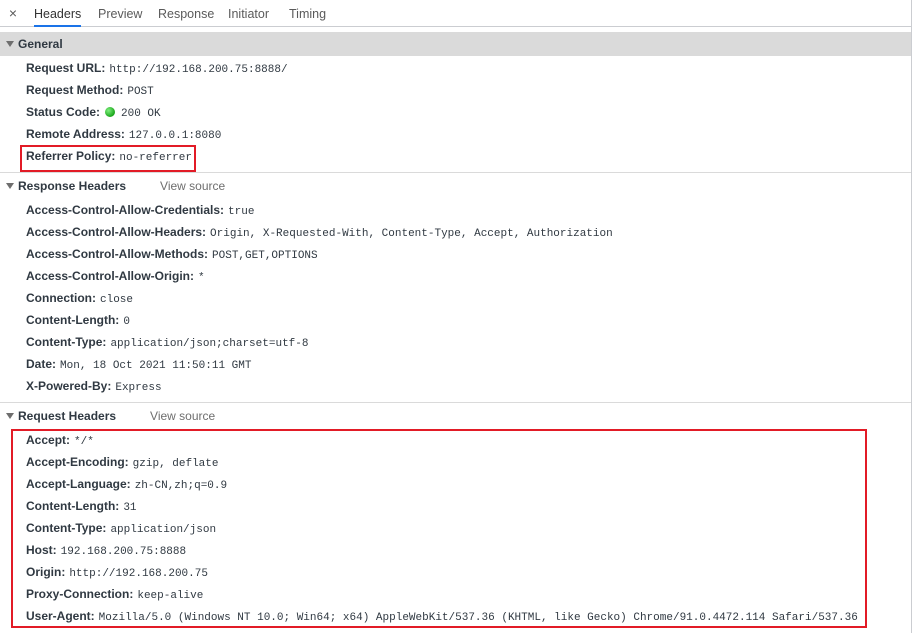 The image size is (913, 633). What do you see at coordinates (175, 136) in the screenshot?
I see `header-value: 127.0.0.1:8080` at bounding box center [175, 136].